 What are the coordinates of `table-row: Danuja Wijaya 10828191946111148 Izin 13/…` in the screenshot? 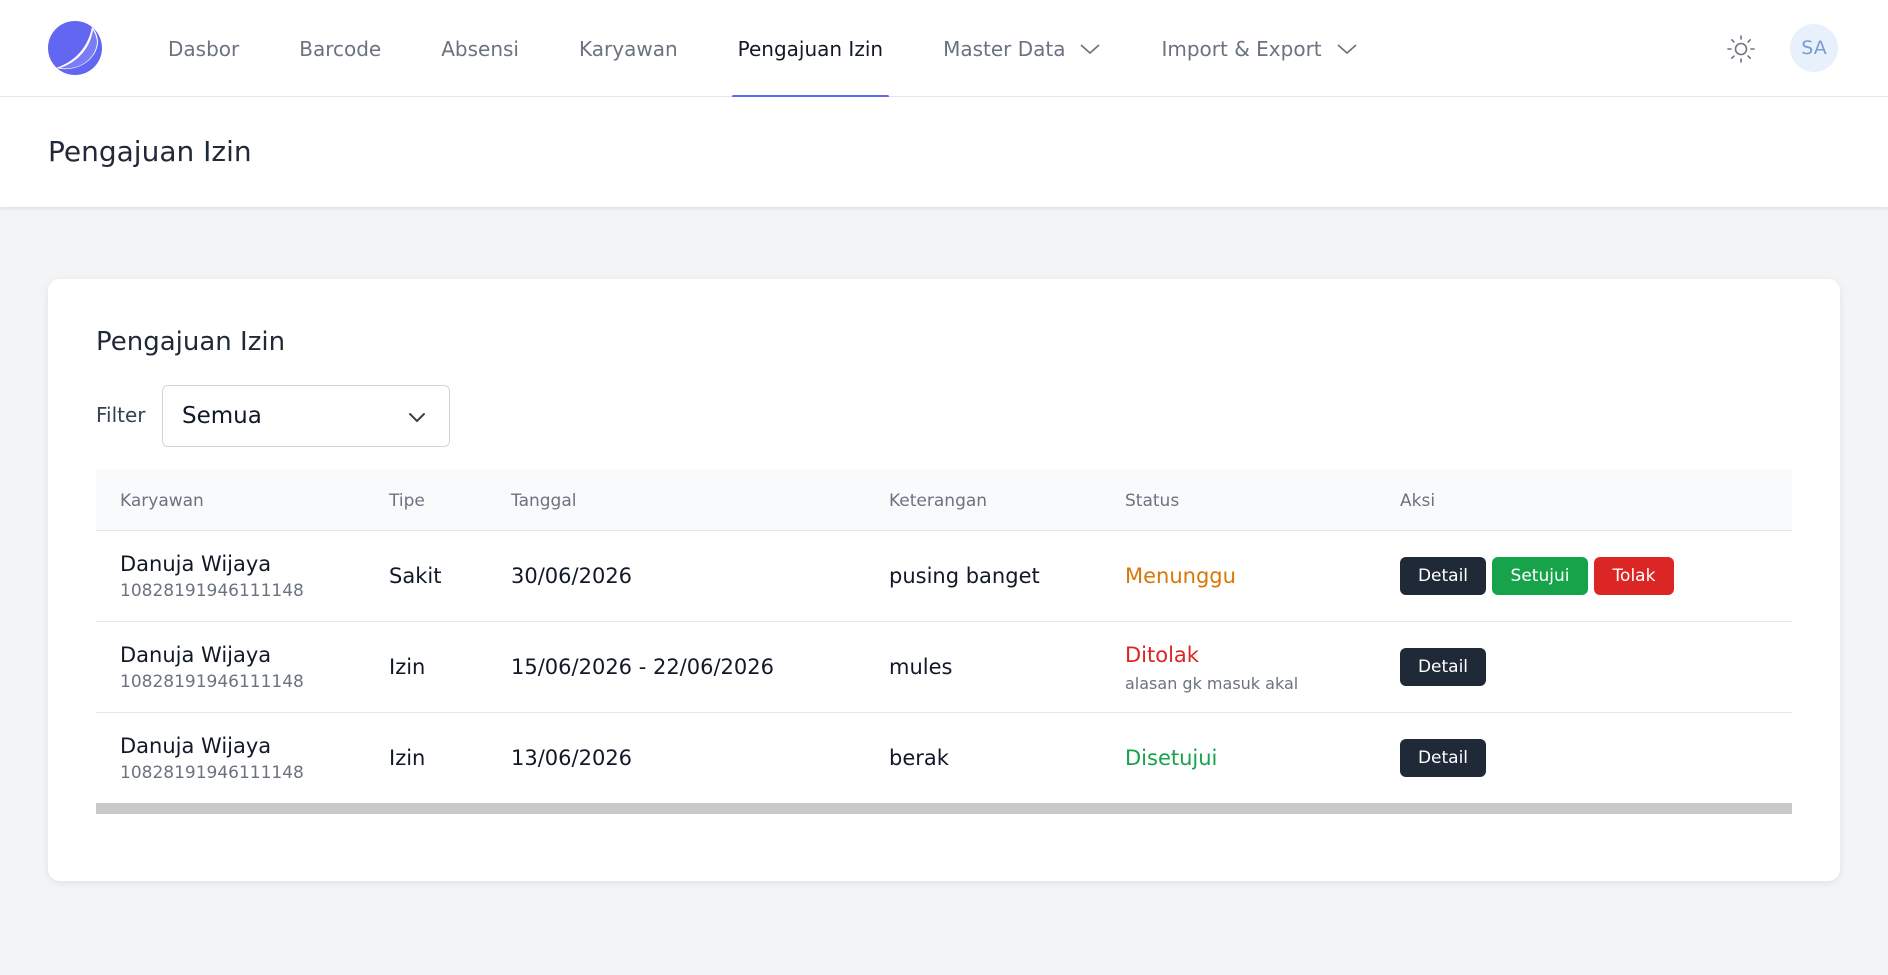 It's located at (944, 758).